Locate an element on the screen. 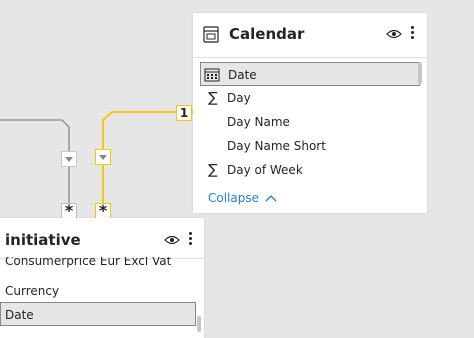 This screenshot has height=338, width=474. field-row-day: ∑ Day is located at coordinates (310, 98).